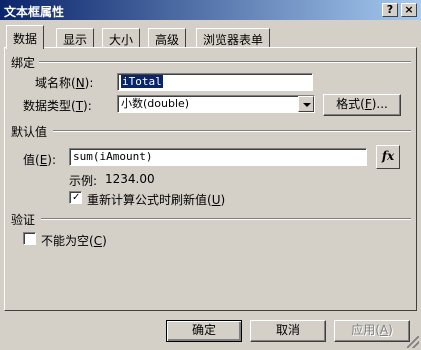 The image size is (421, 350). What do you see at coordinates (210, 10) in the screenshot?
I see `title-bar: 文本框属性 ? ×` at bounding box center [210, 10].